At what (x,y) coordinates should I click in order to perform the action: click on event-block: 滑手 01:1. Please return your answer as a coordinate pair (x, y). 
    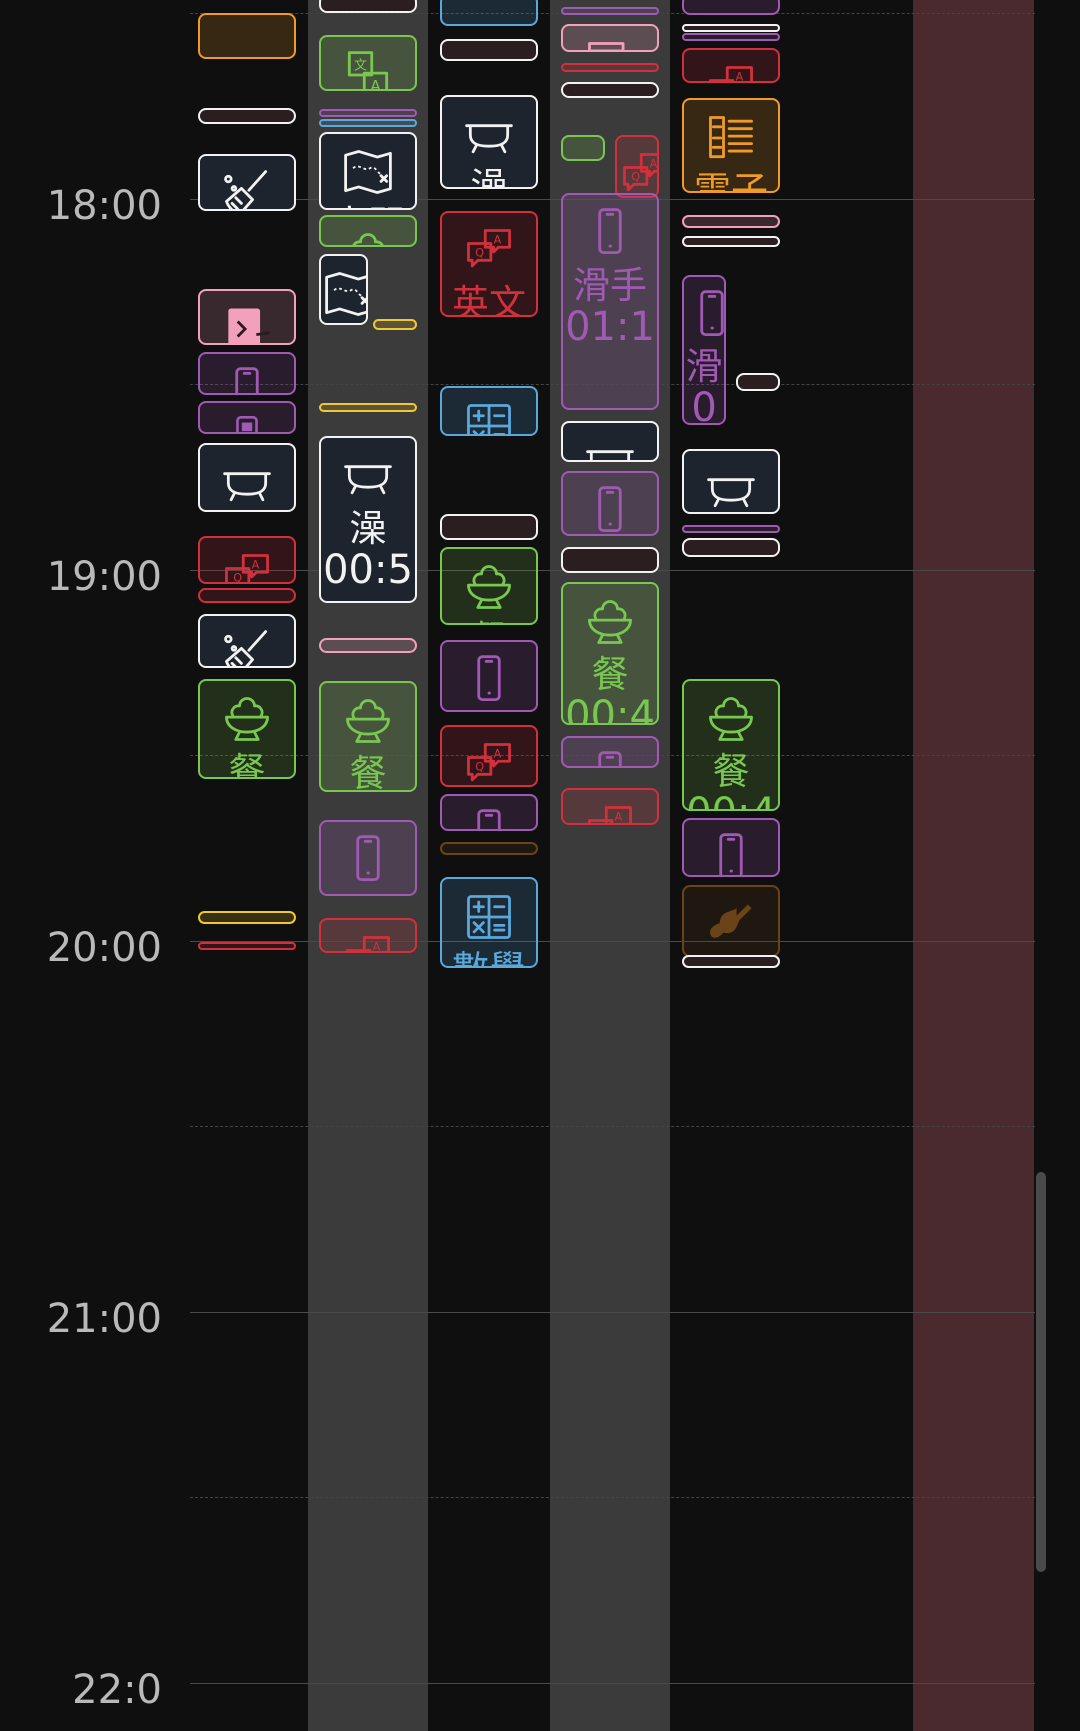
    Looking at the image, I should click on (610, 301).